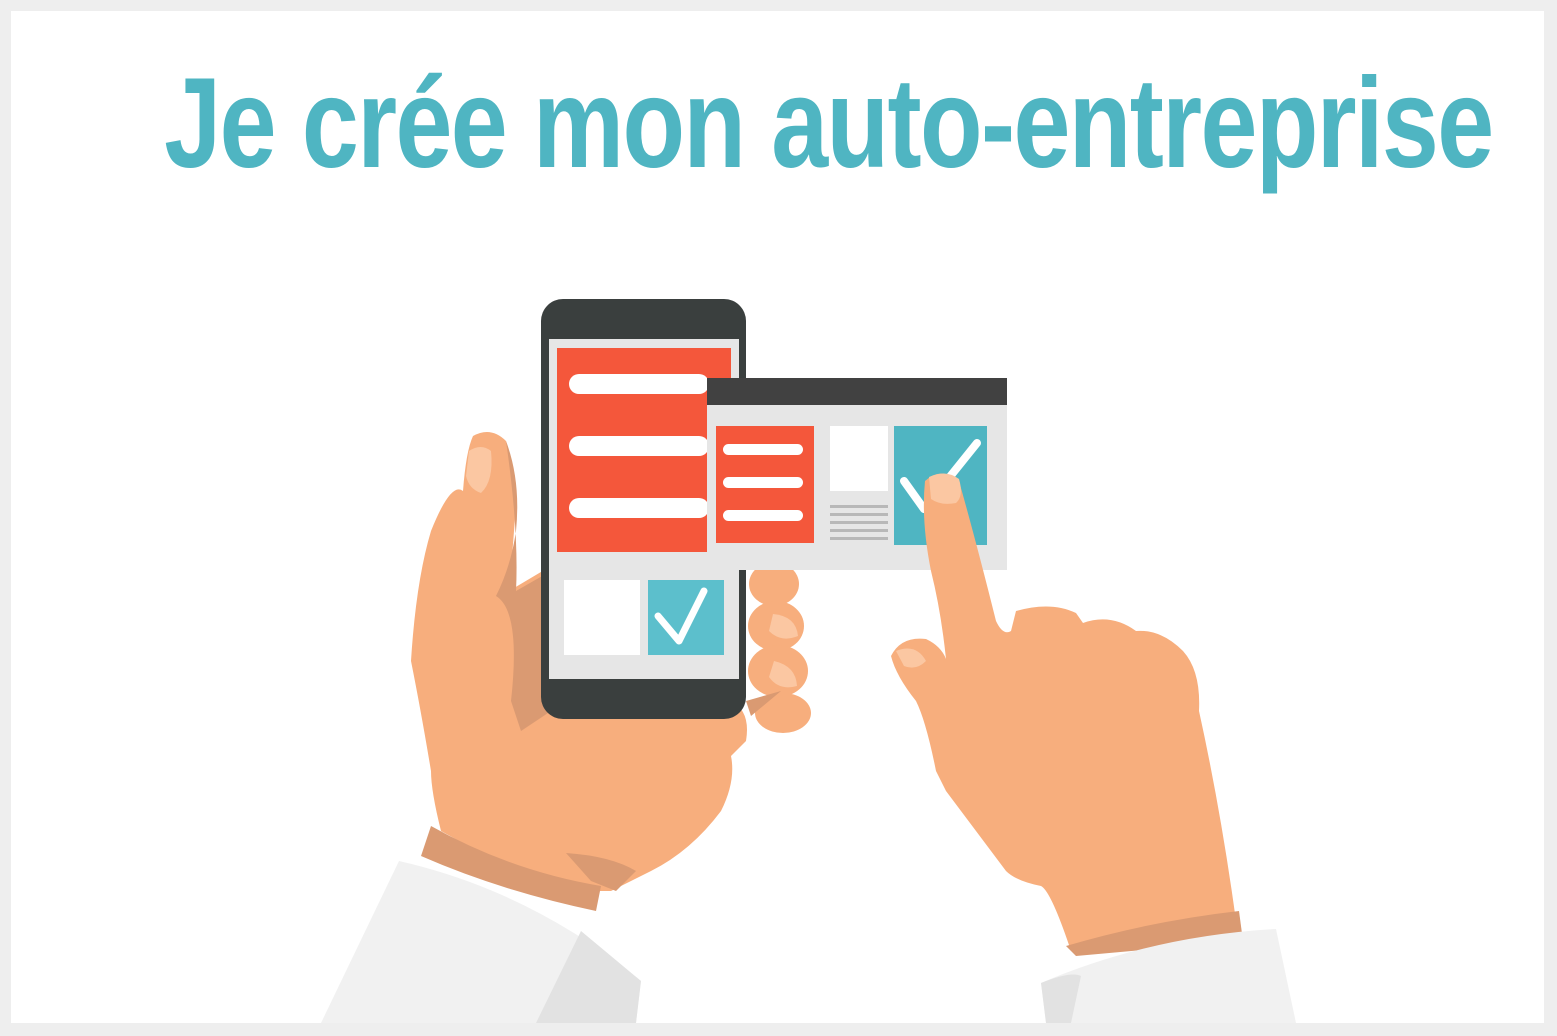 This screenshot has height=1036, width=1557. I want to click on pointing-hand-icon, so click(1093, 748).